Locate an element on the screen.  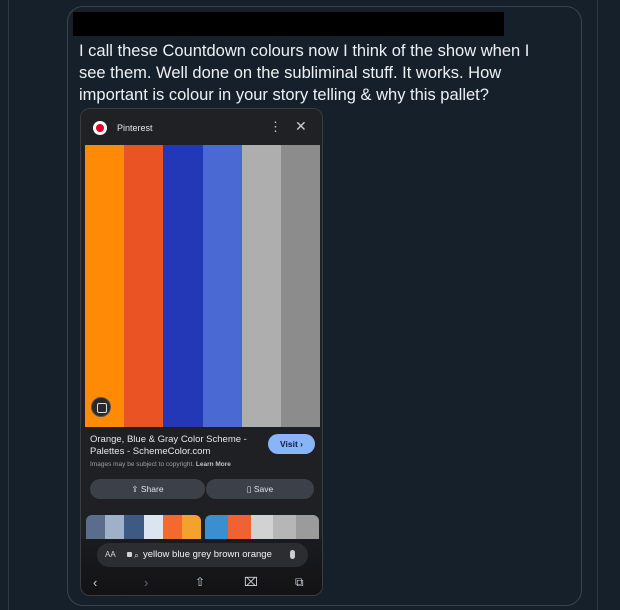
share-button: ⇪ Share is located at coordinates (147, 489).